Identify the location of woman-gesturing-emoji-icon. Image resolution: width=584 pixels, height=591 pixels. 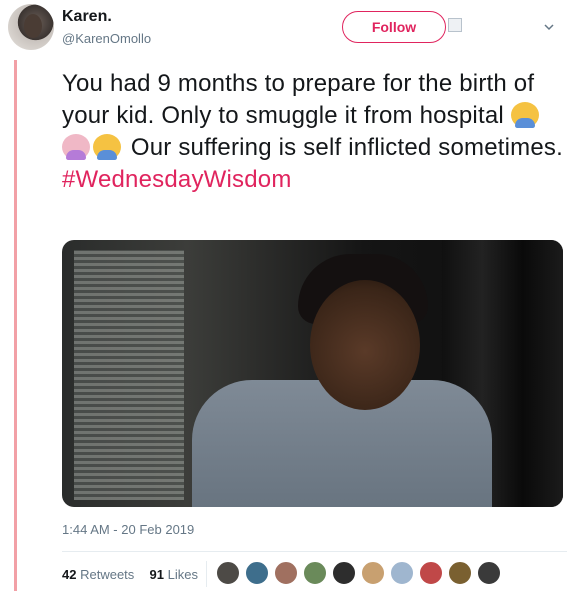
(76, 147).